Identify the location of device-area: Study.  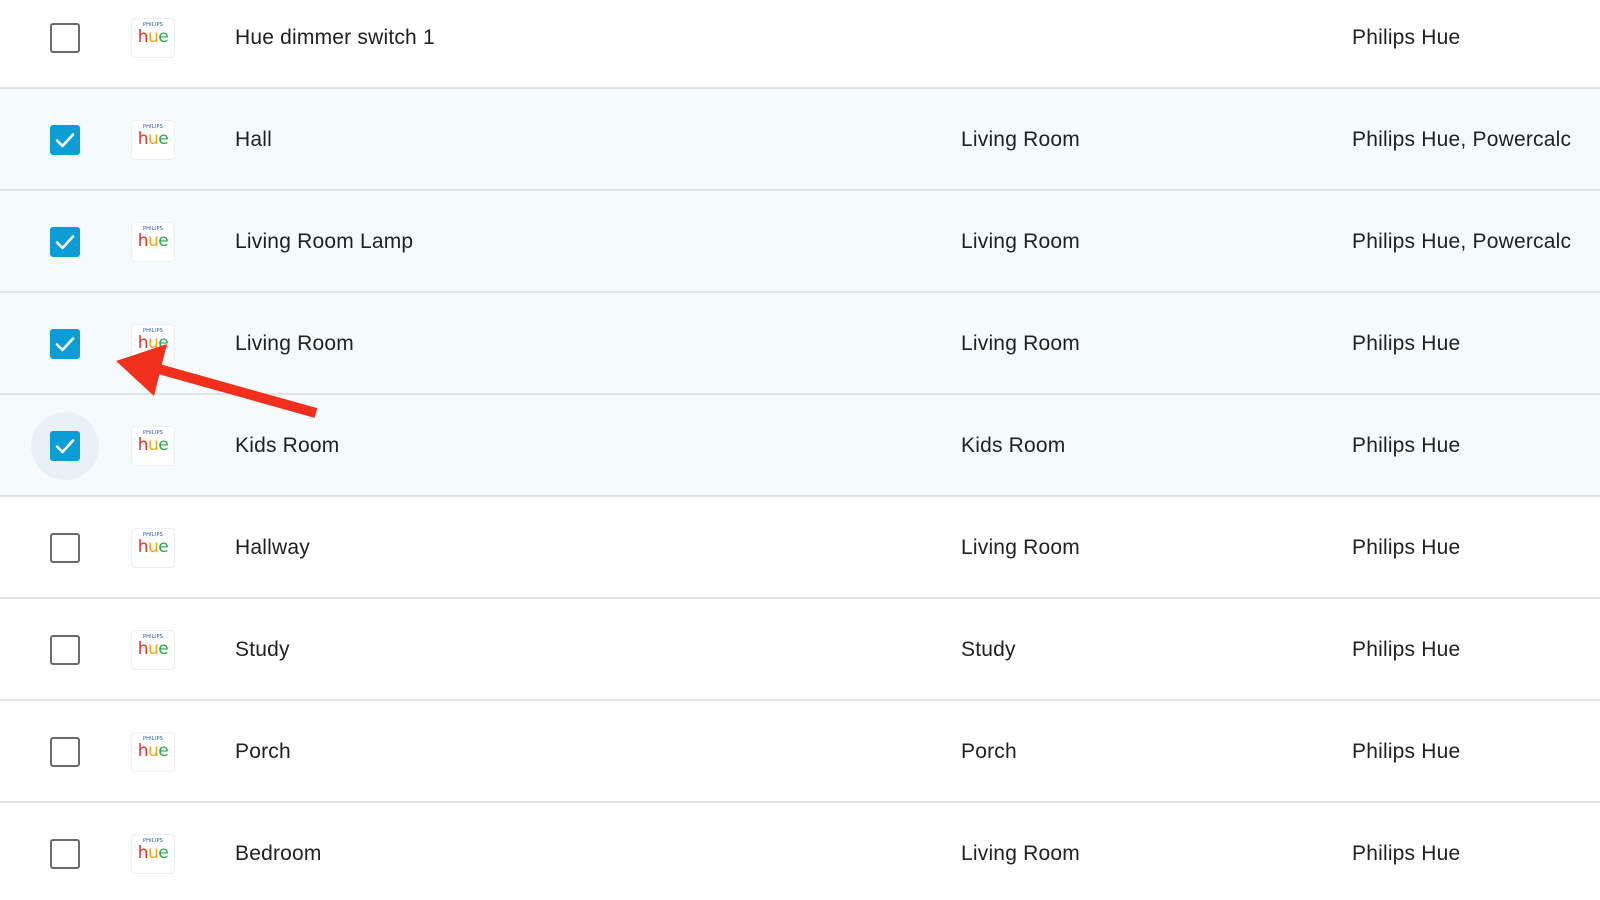
(988, 649).